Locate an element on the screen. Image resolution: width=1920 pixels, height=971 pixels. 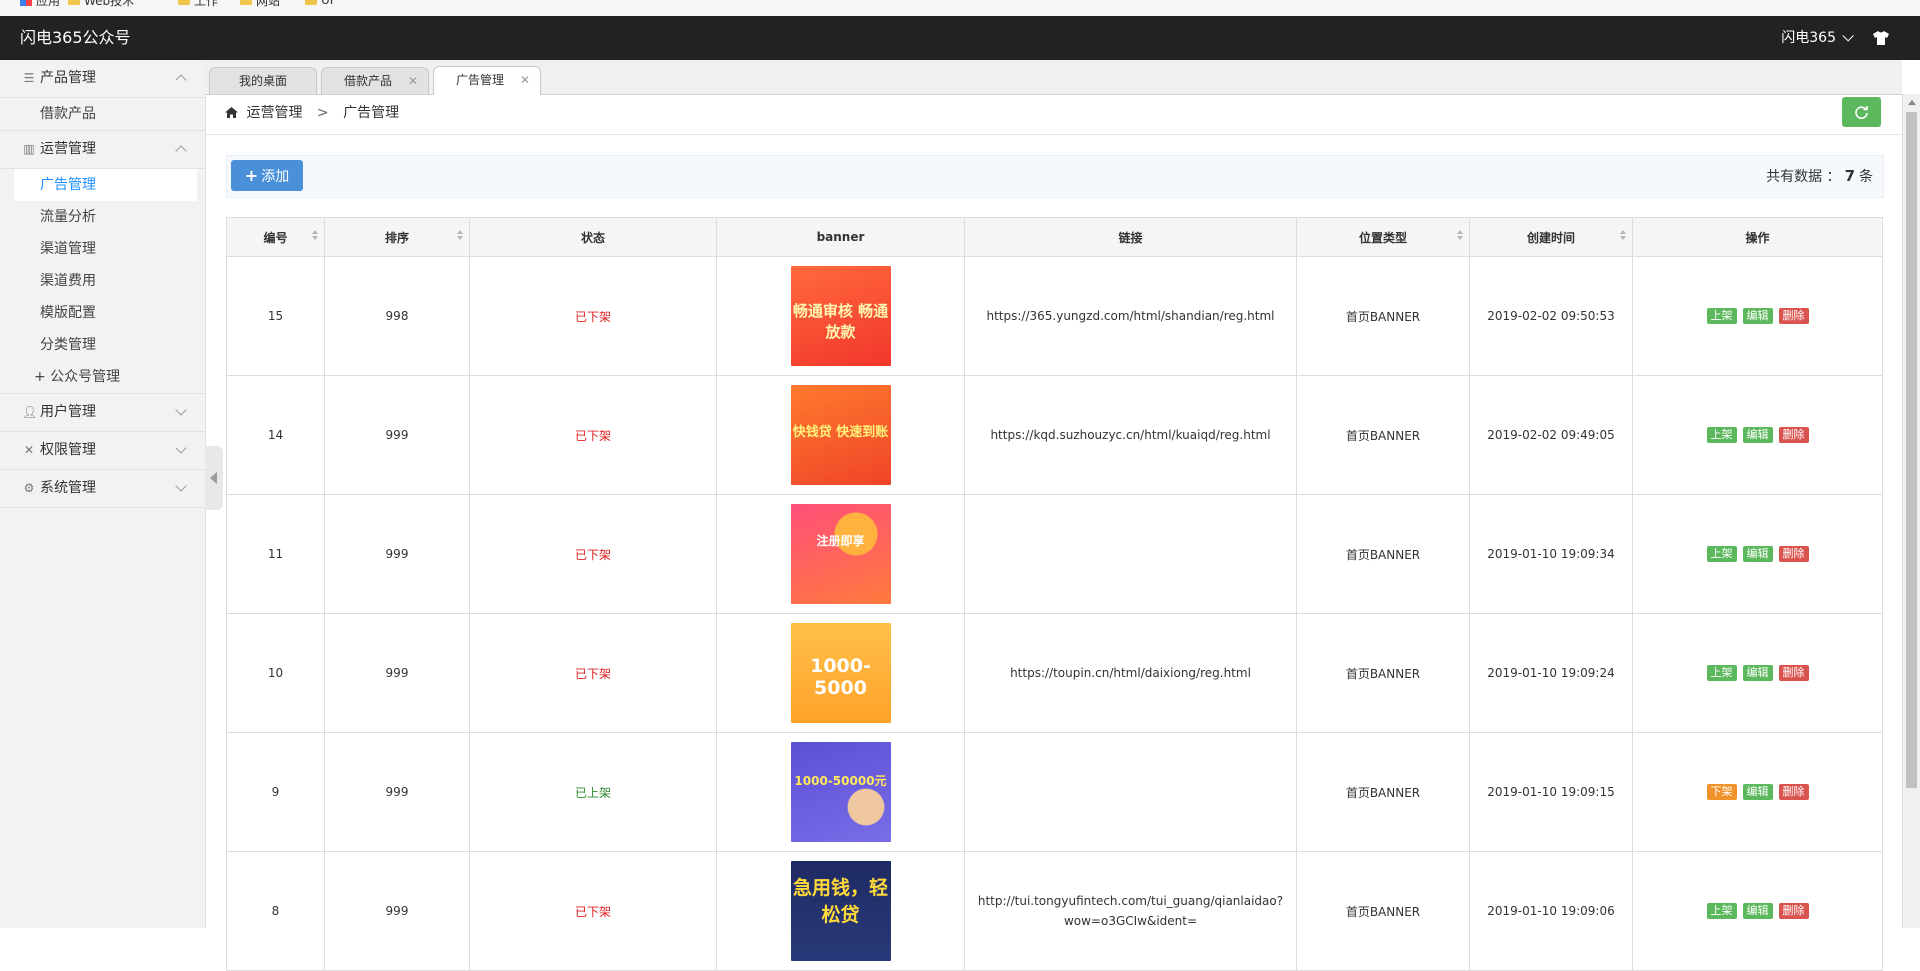
menu-group-permissions: ✕ 权限管理 is located at coordinates (102, 451).